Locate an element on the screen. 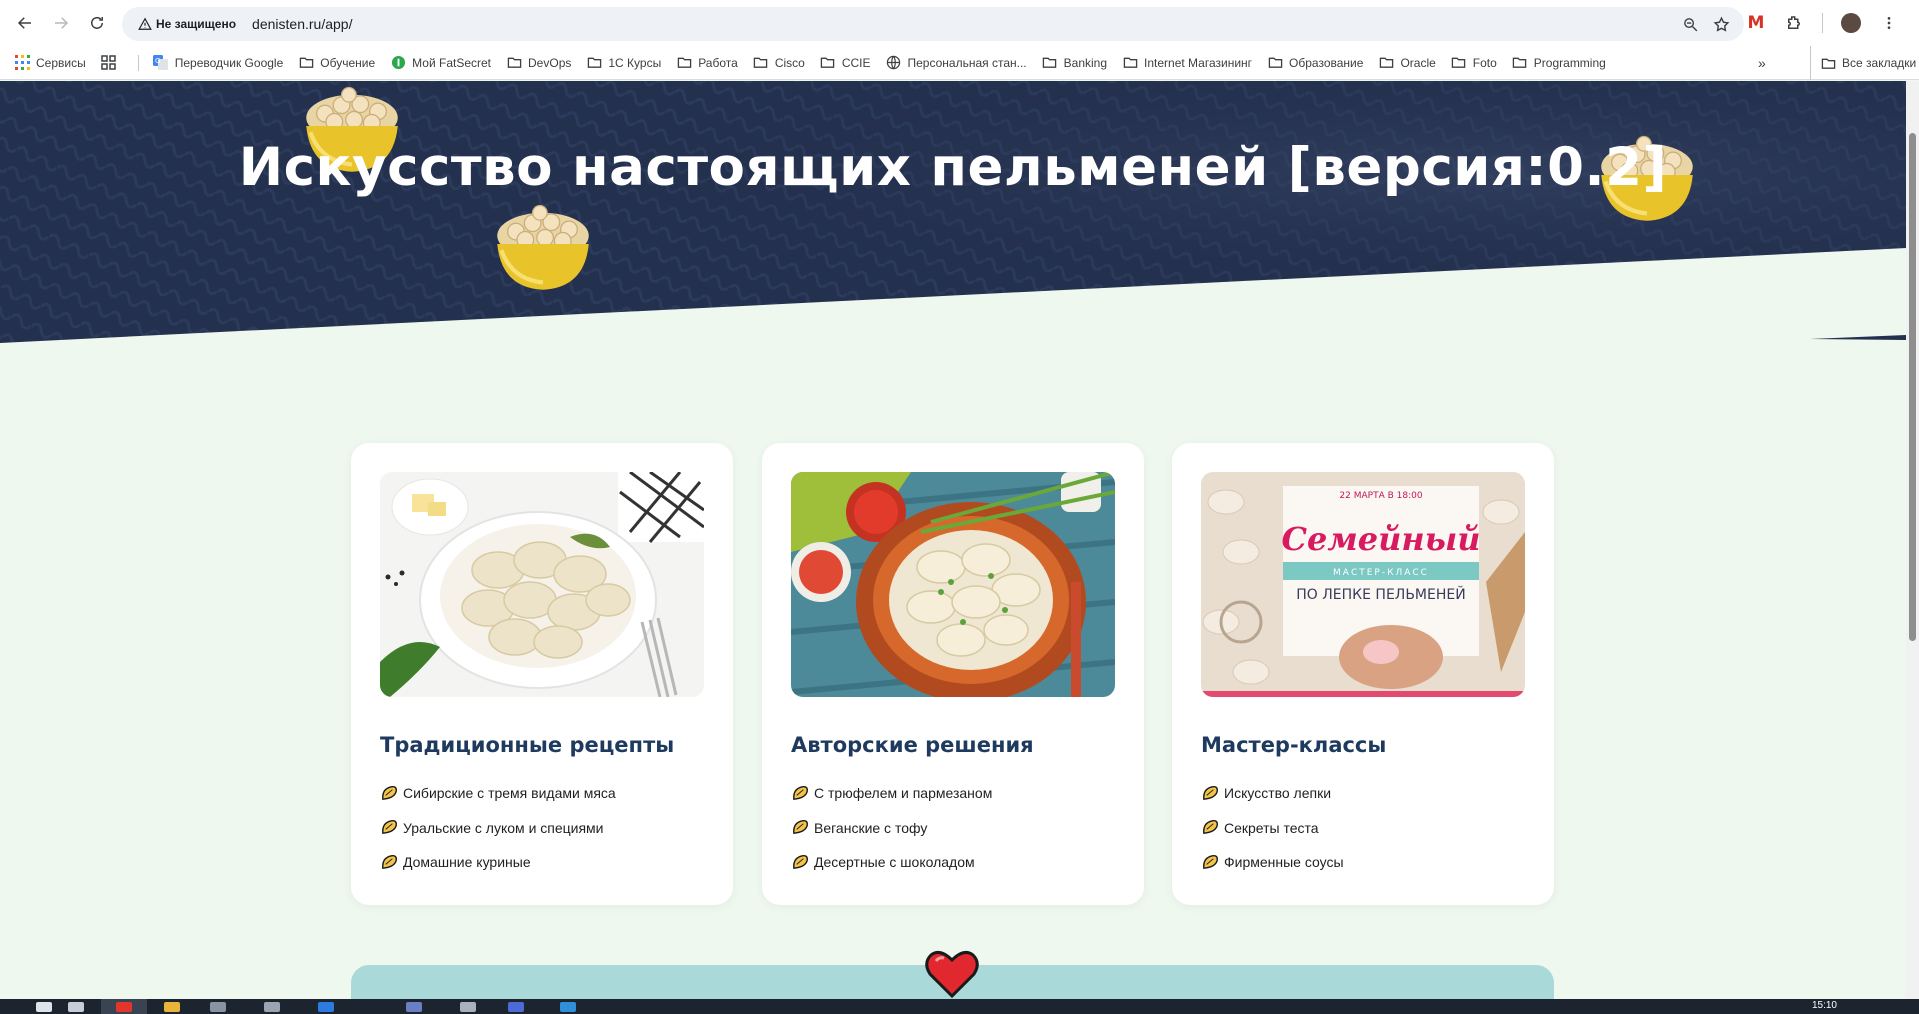 This screenshot has height=1014, width=1919. list-item: Секреты теста is located at coordinates (1272, 828).